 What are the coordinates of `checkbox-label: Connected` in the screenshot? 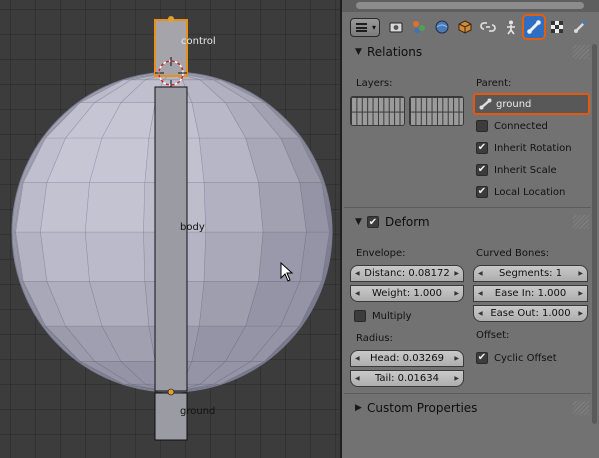 It's located at (521, 126).